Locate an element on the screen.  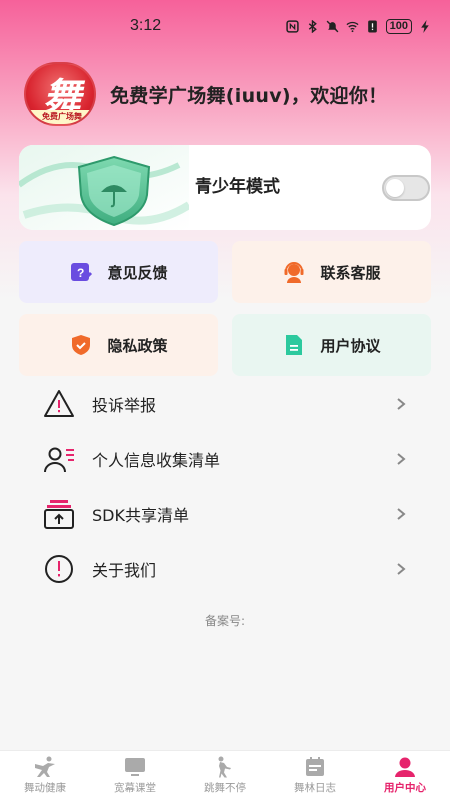
menu-label: 个人信息收集清单 is located at coordinates (156, 460).